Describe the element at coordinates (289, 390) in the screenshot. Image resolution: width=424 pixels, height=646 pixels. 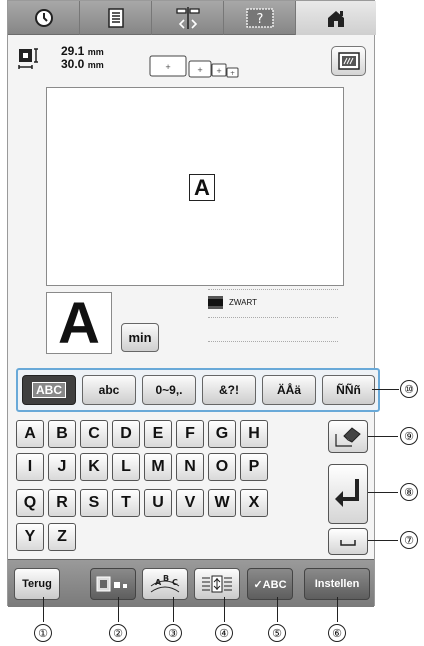
I see `category-accented: ÄÅä` at that location.